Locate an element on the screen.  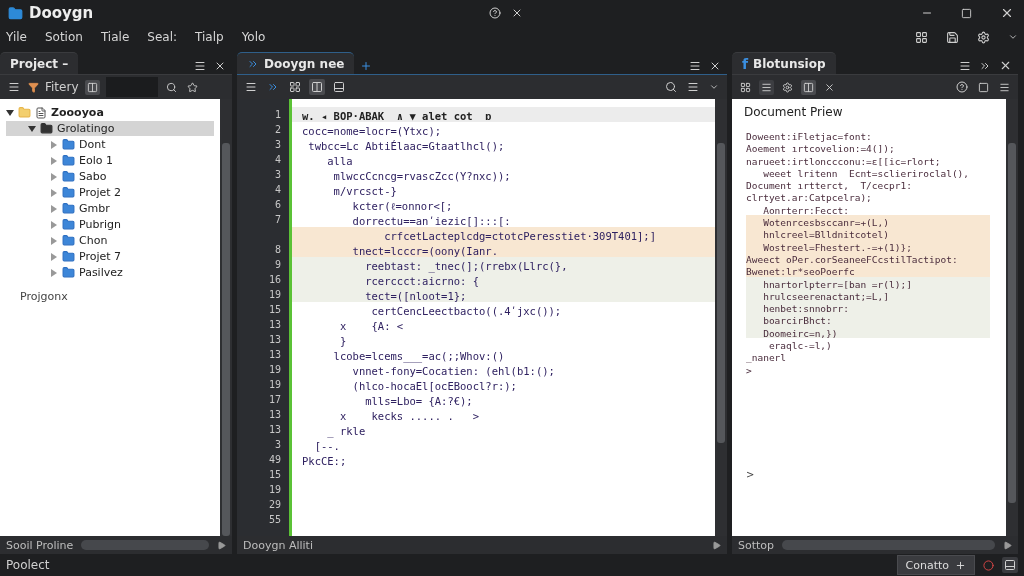
menu-item: Sotion is located at coordinates (63, 37).